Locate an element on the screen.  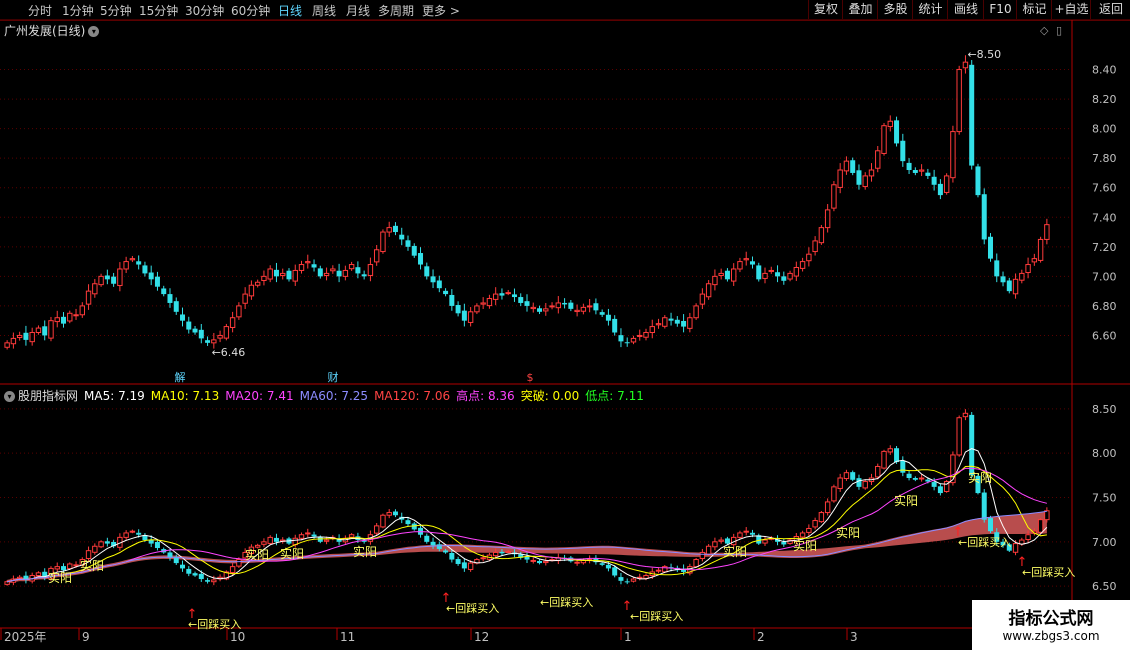
main-y-tick: 7.60 is located at coordinates (1104, 188).